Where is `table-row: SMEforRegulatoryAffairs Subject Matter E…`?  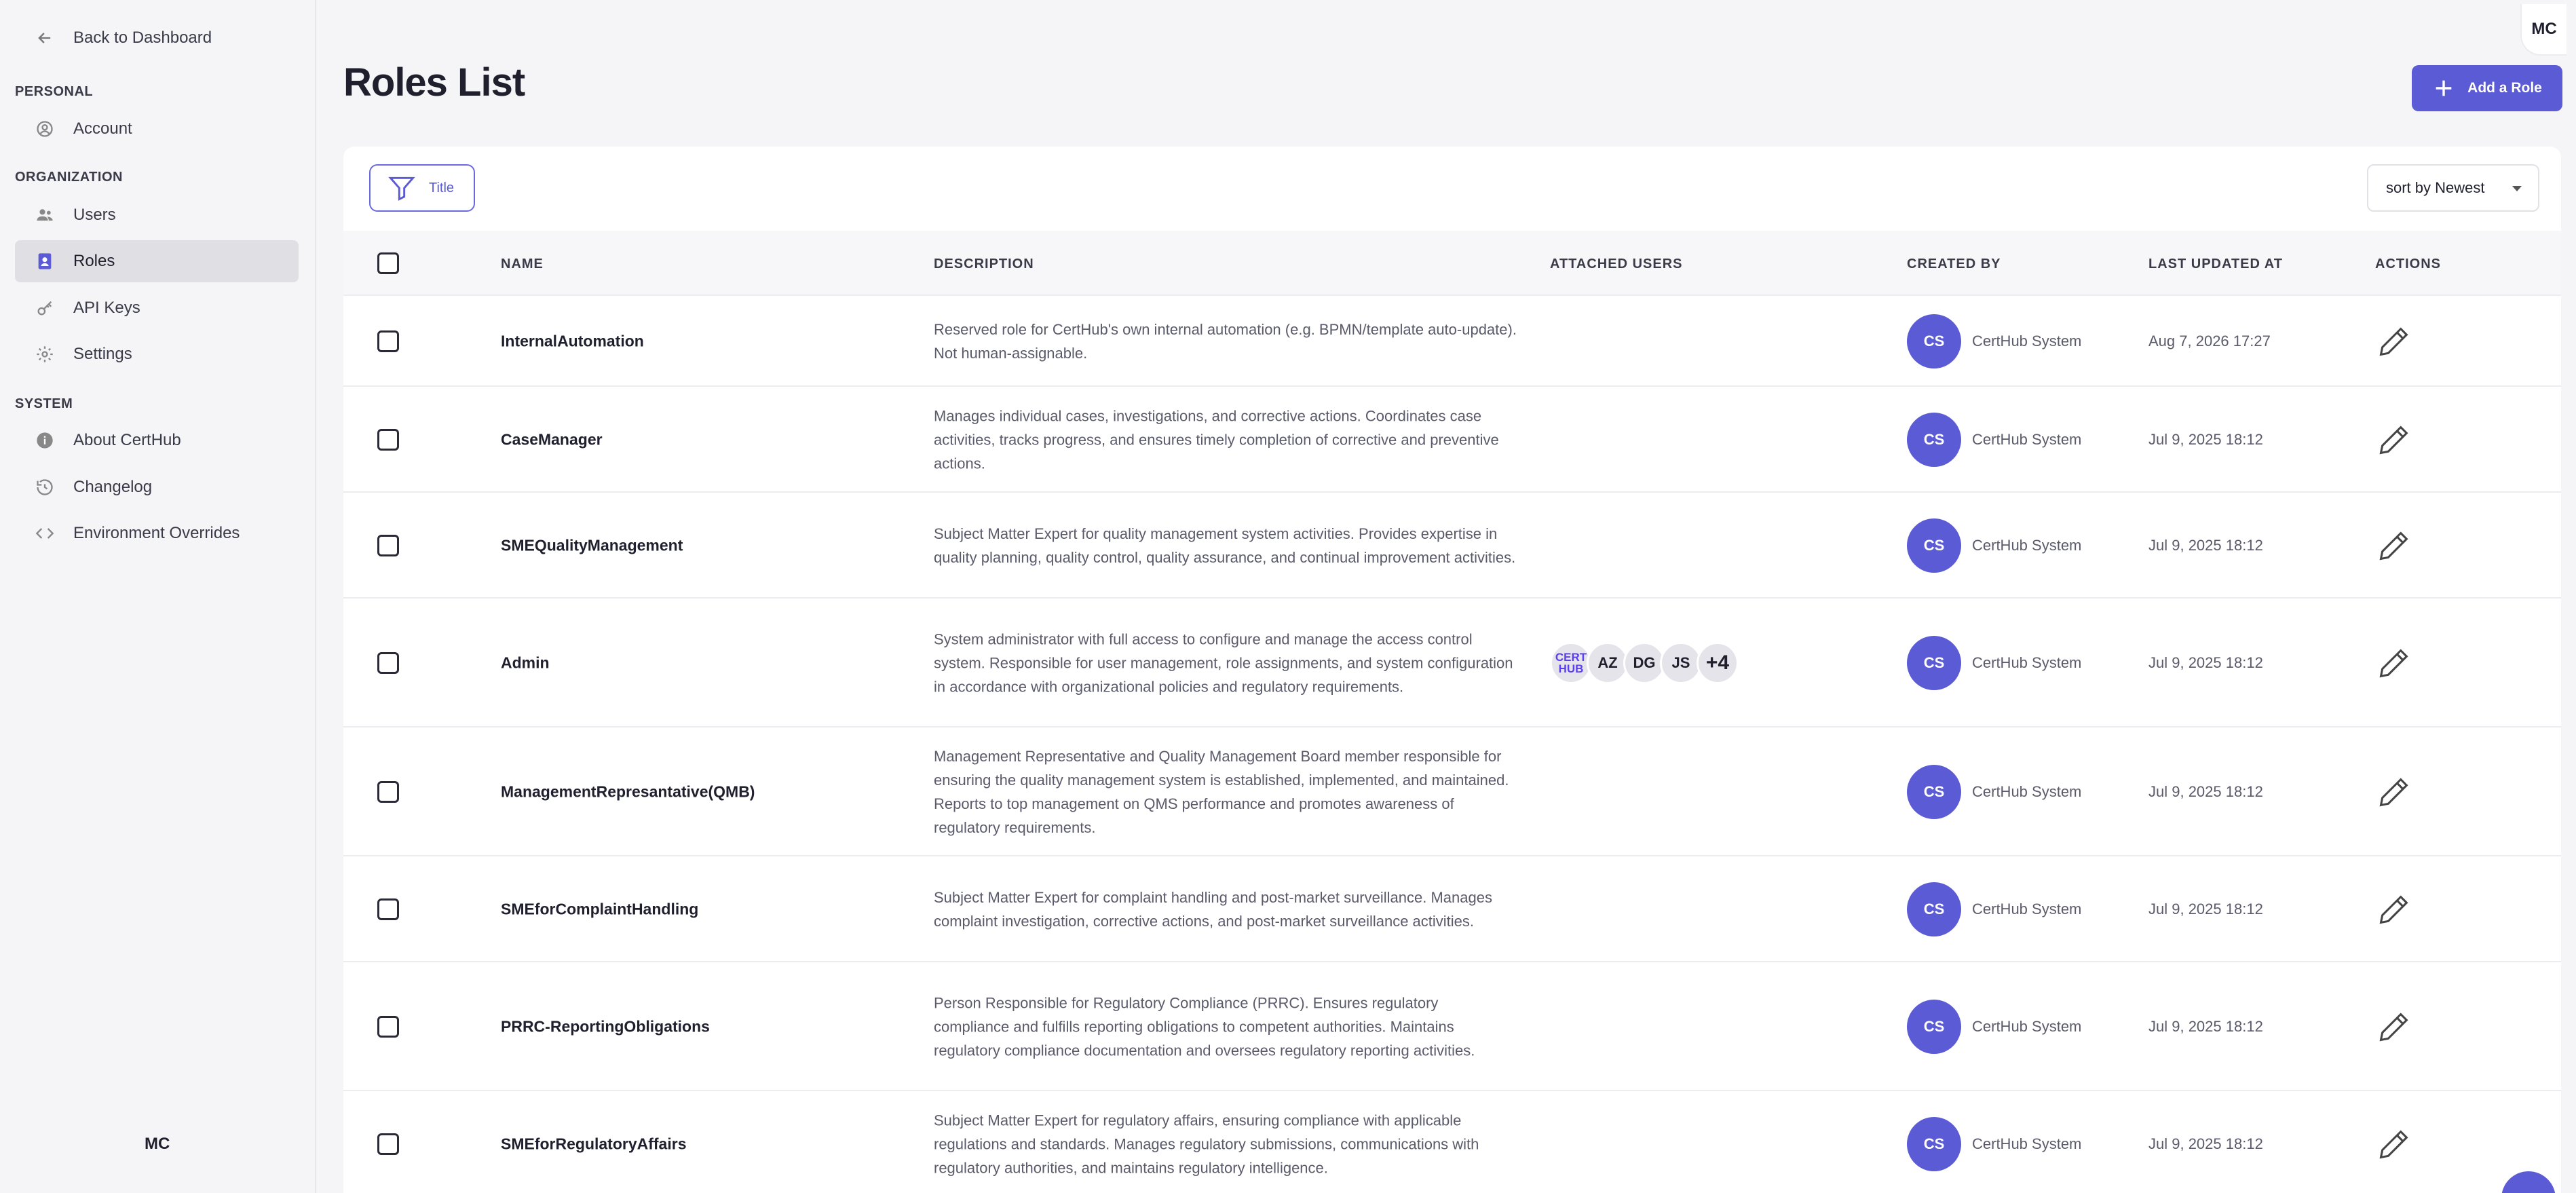
table-row: SMEforRegulatoryAffairs Subject Matter E… is located at coordinates (1452, 1142).